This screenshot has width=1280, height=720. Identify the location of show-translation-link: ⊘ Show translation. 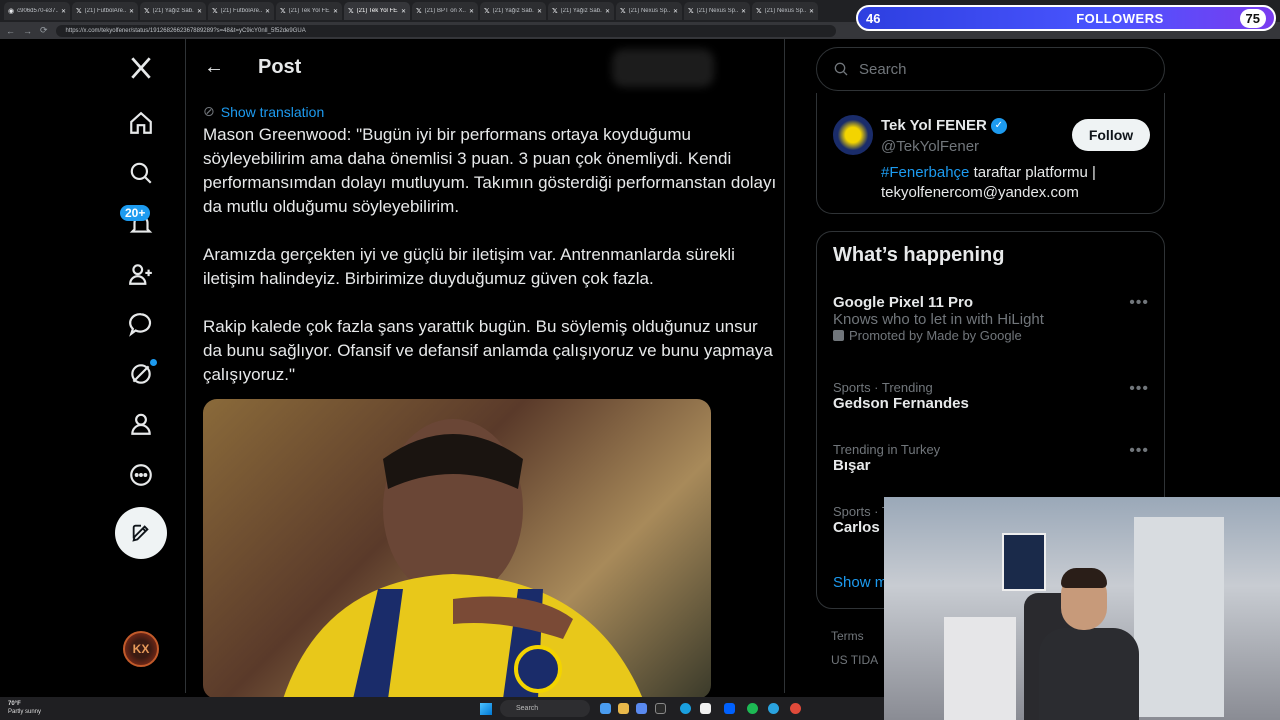
(263, 111).